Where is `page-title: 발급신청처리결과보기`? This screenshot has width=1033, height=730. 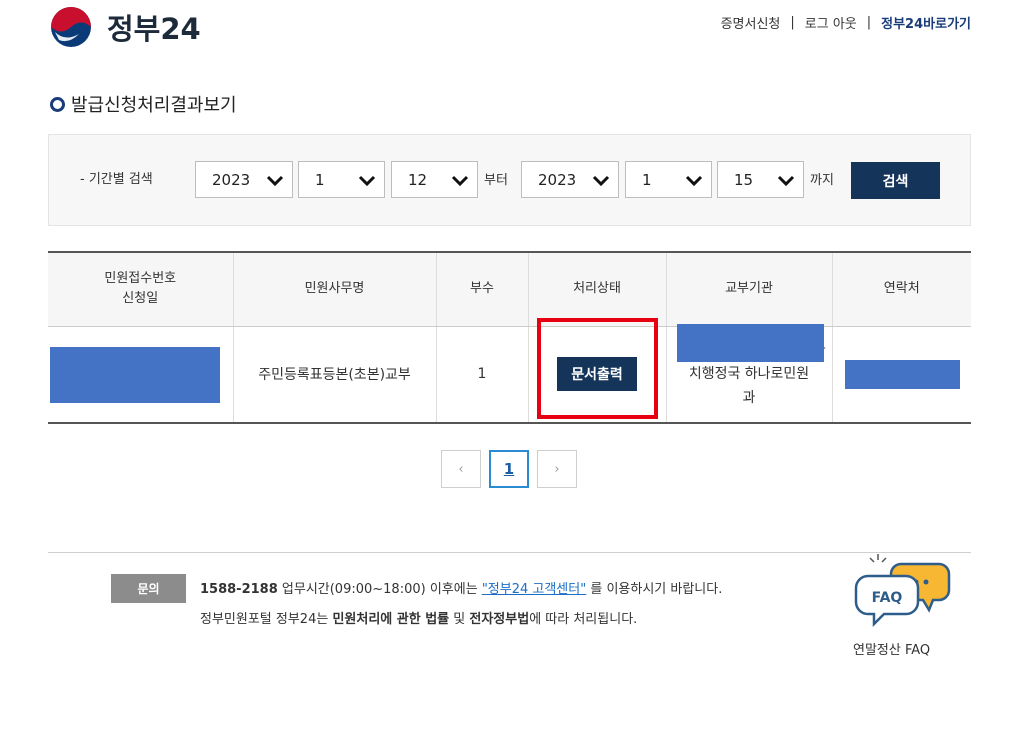 page-title: 발급신청처리결과보기 is located at coordinates (143, 104).